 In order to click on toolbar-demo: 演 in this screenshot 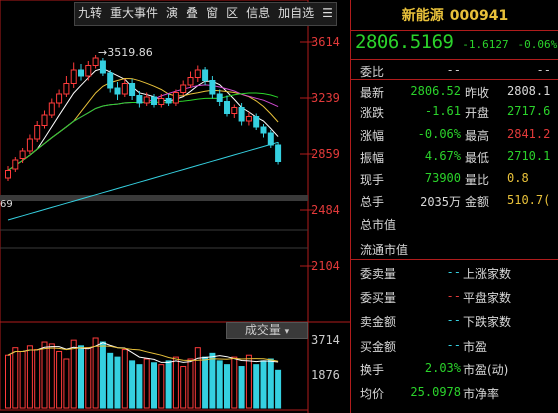, I will do `click(172, 14)`.